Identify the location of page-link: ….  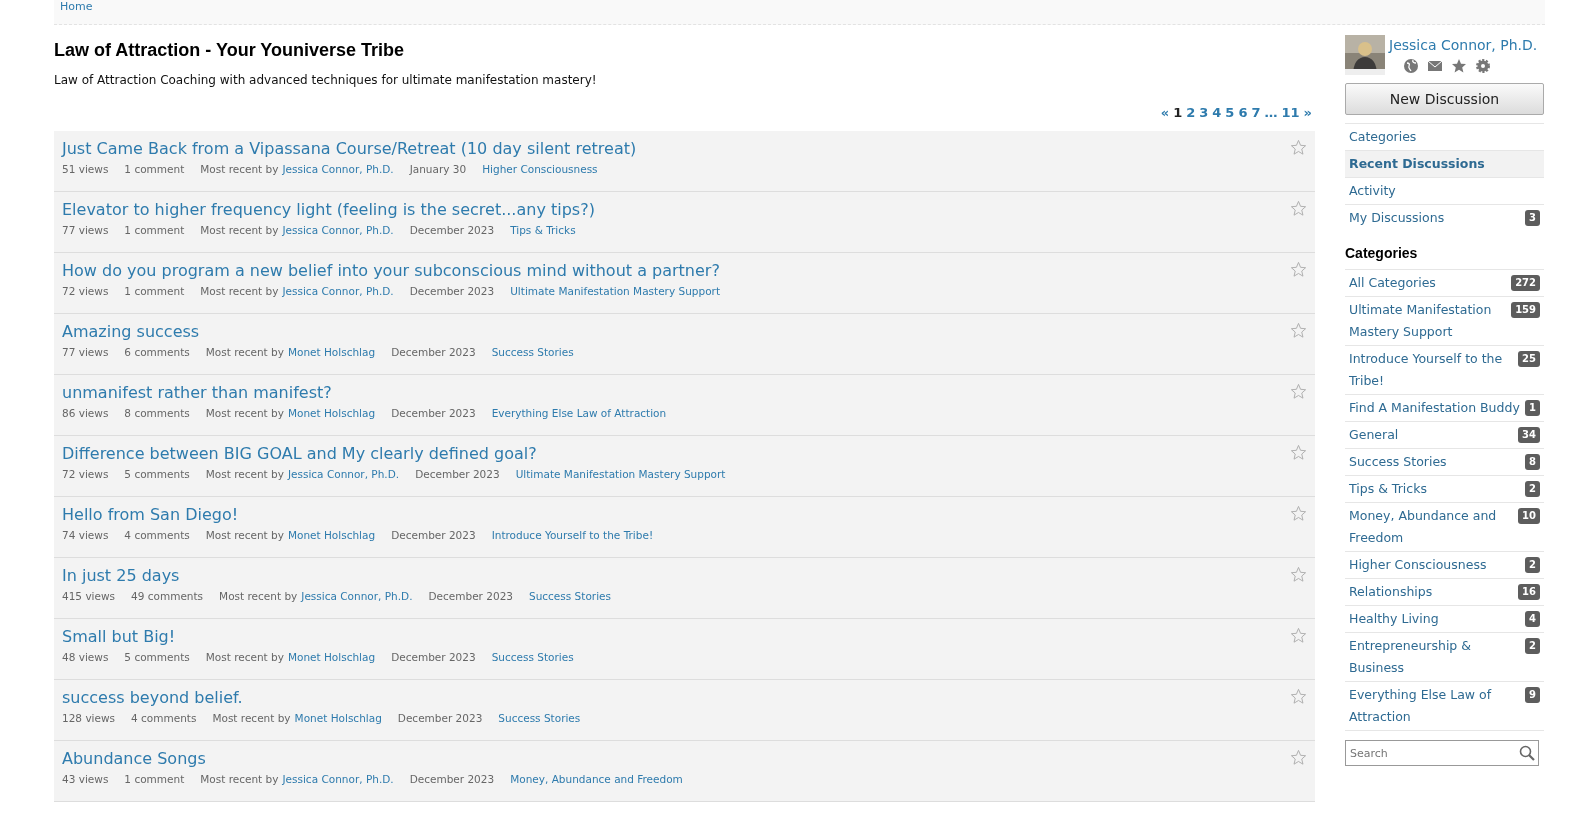
(1271, 113).